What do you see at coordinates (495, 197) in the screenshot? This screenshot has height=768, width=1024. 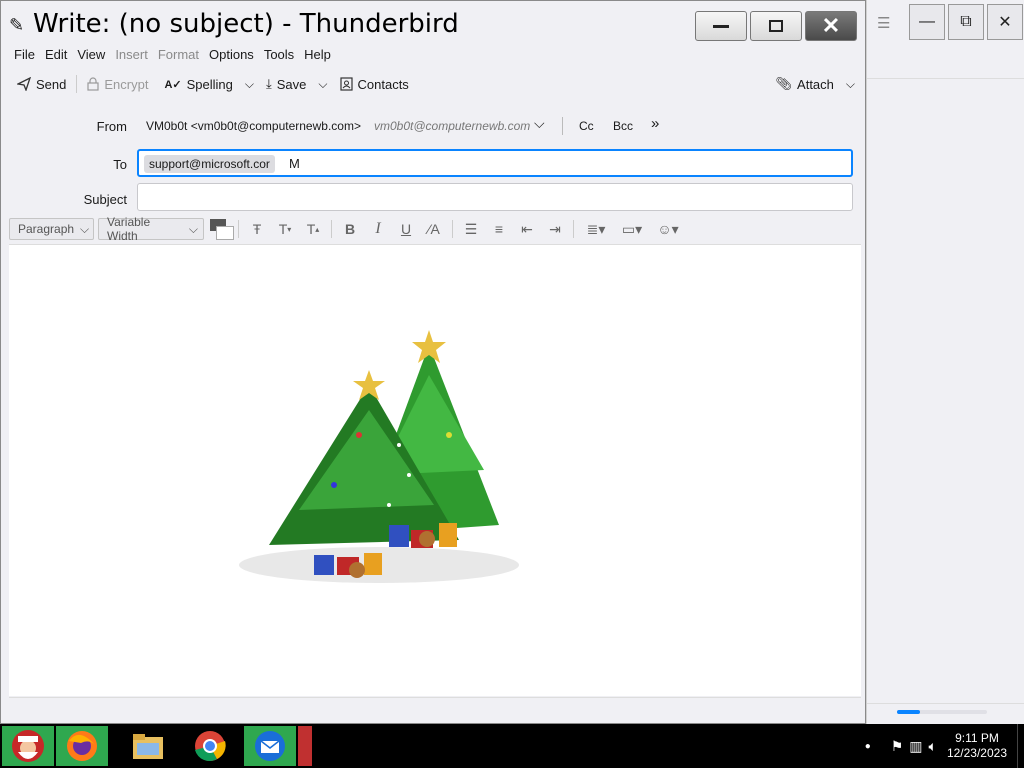 I see `subject-input` at bounding box center [495, 197].